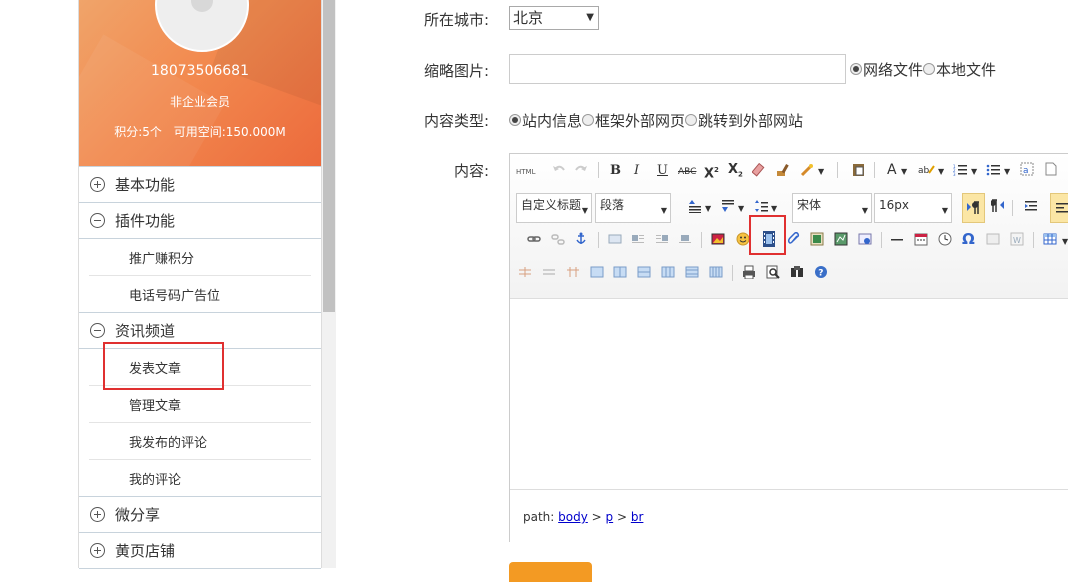 This screenshot has height=582, width=1068. What do you see at coordinates (783, 170) in the screenshot?
I see `format-painter-icon` at bounding box center [783, 170].